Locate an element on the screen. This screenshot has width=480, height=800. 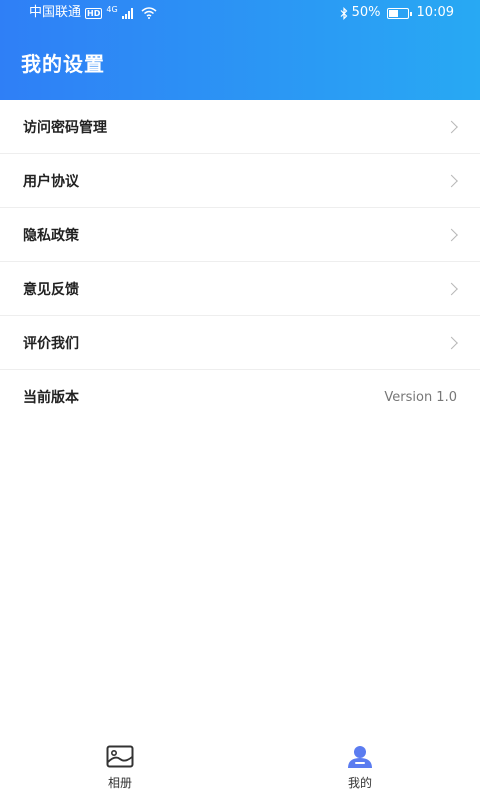
setting-current-version: 当前版本 Version 1.0 is located at coordinates (240, 397).